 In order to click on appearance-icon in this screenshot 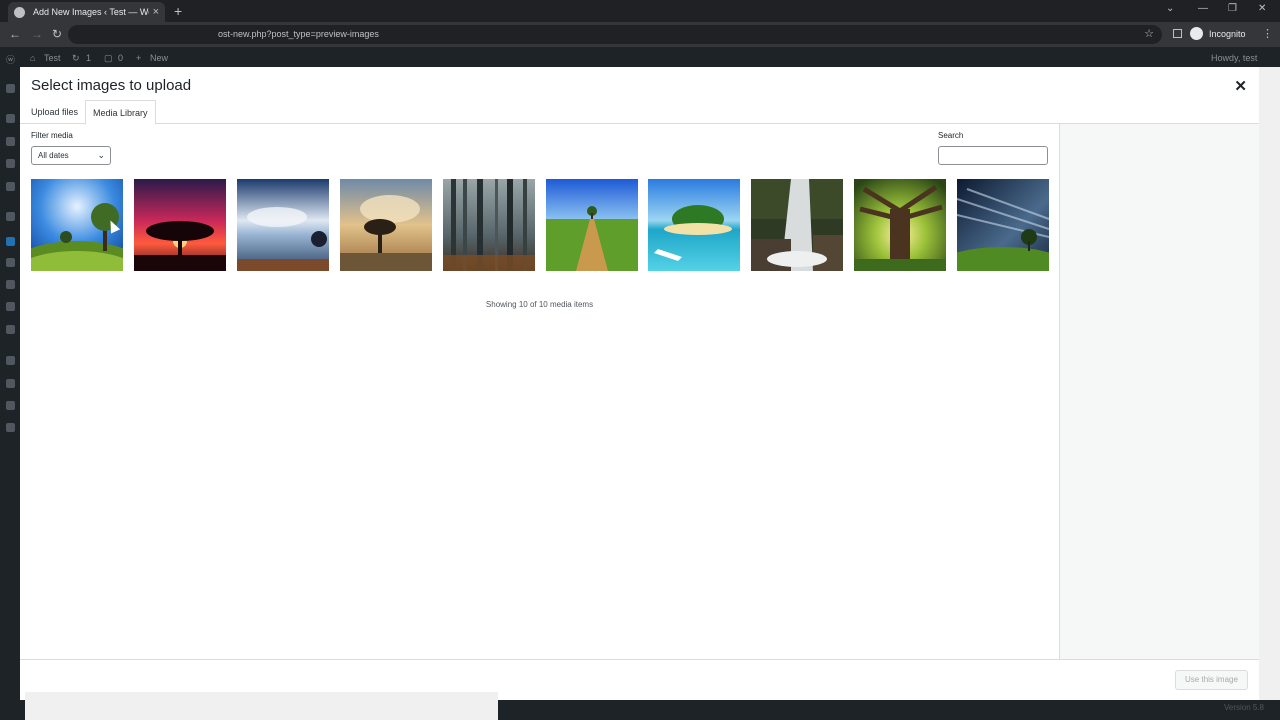, I will do `click(10, 216)`.